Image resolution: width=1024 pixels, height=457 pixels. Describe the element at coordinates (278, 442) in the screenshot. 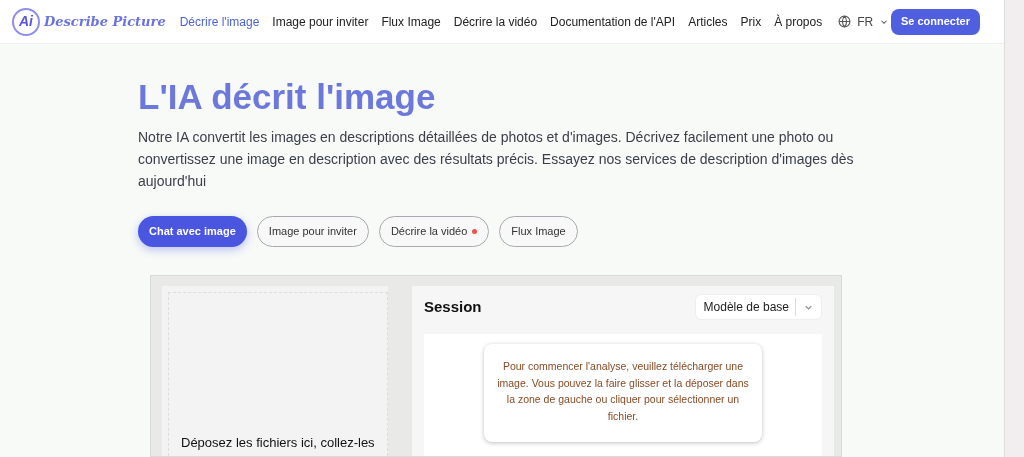

I see `upload-hint: Déposez les fichiers ici, collez-les` at that location.